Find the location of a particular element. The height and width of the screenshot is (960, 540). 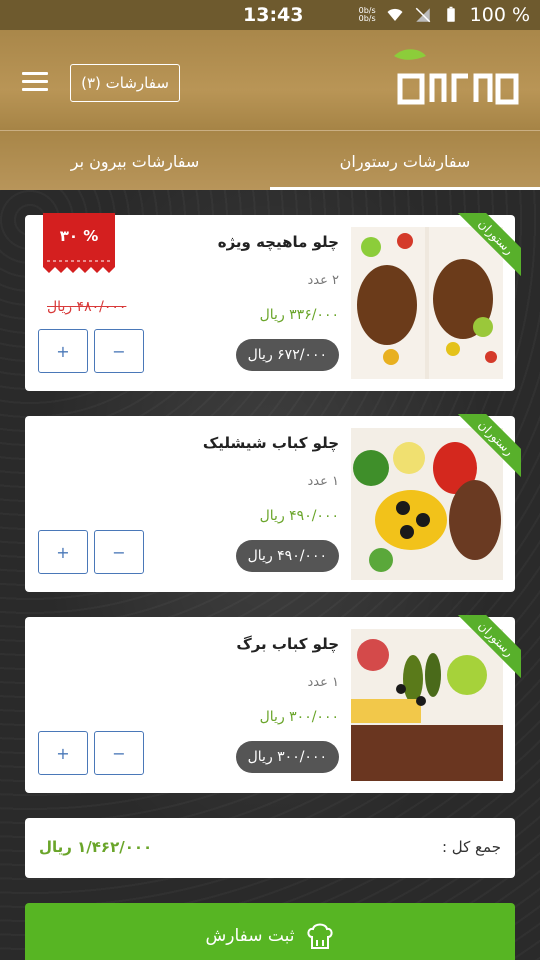

item-unit-price: ۳۳۶/۰۰۰ ریال is located at coordinates (299, 315).